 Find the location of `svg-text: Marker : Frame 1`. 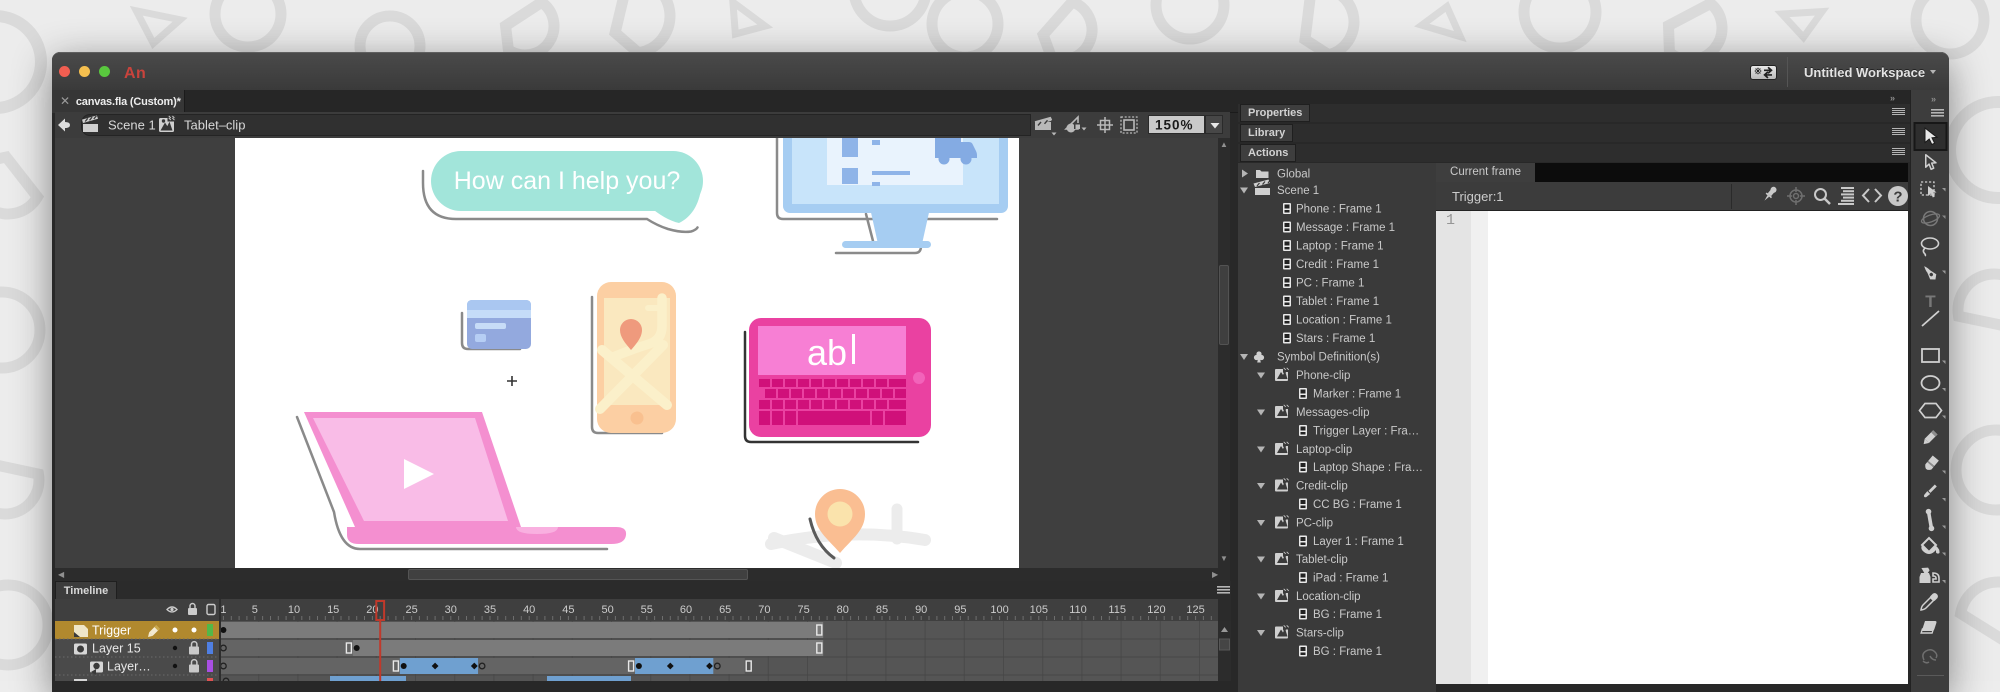

svg-text: Marker : Frame 1 is located at coordinates (1357, 395).